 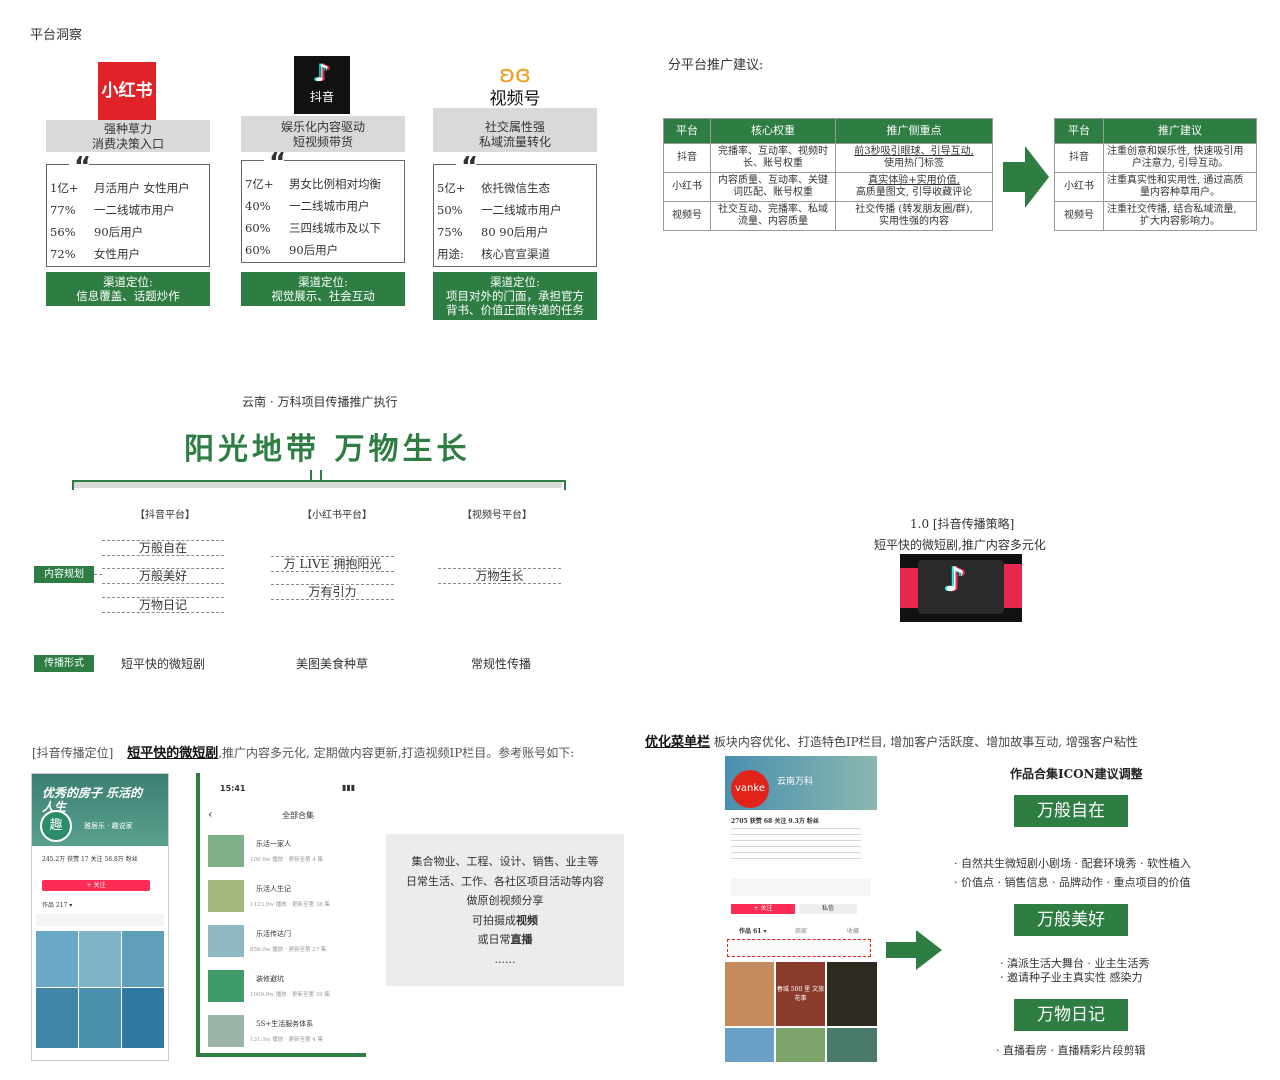 What do you see at coordinates (283, 987) in the screenshot?
I see `collection-item: 装修避坑 1009.8w 播放 · 更新至第 39 集` at bounding box center [283, 987].